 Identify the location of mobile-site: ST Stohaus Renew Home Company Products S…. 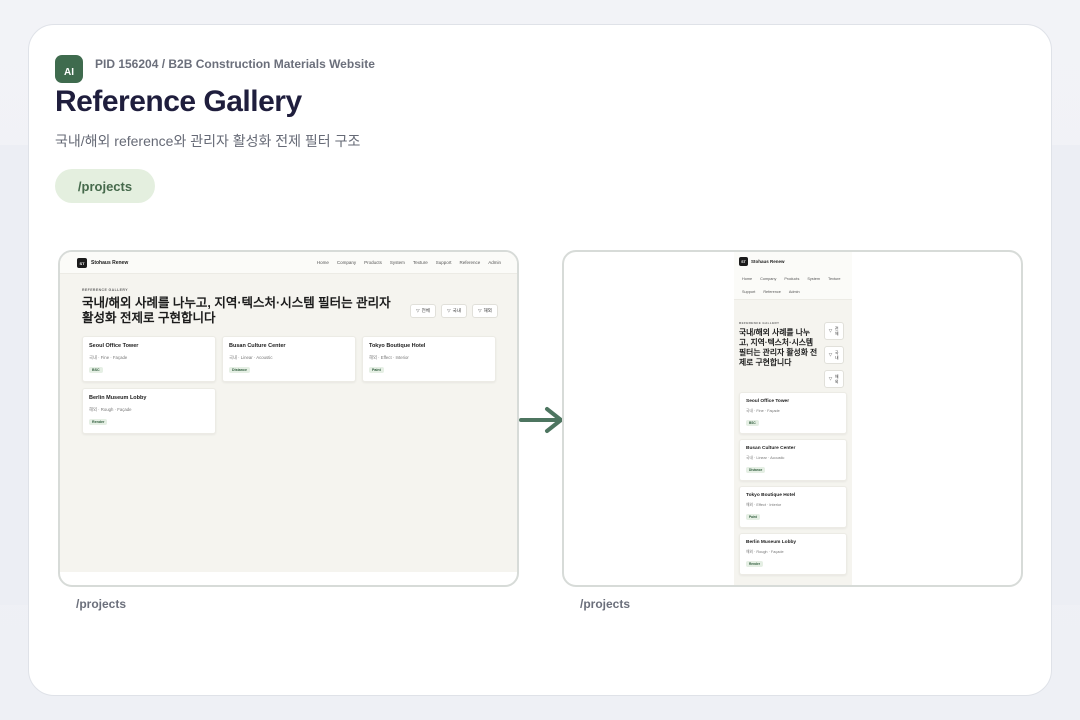
(793, 418).